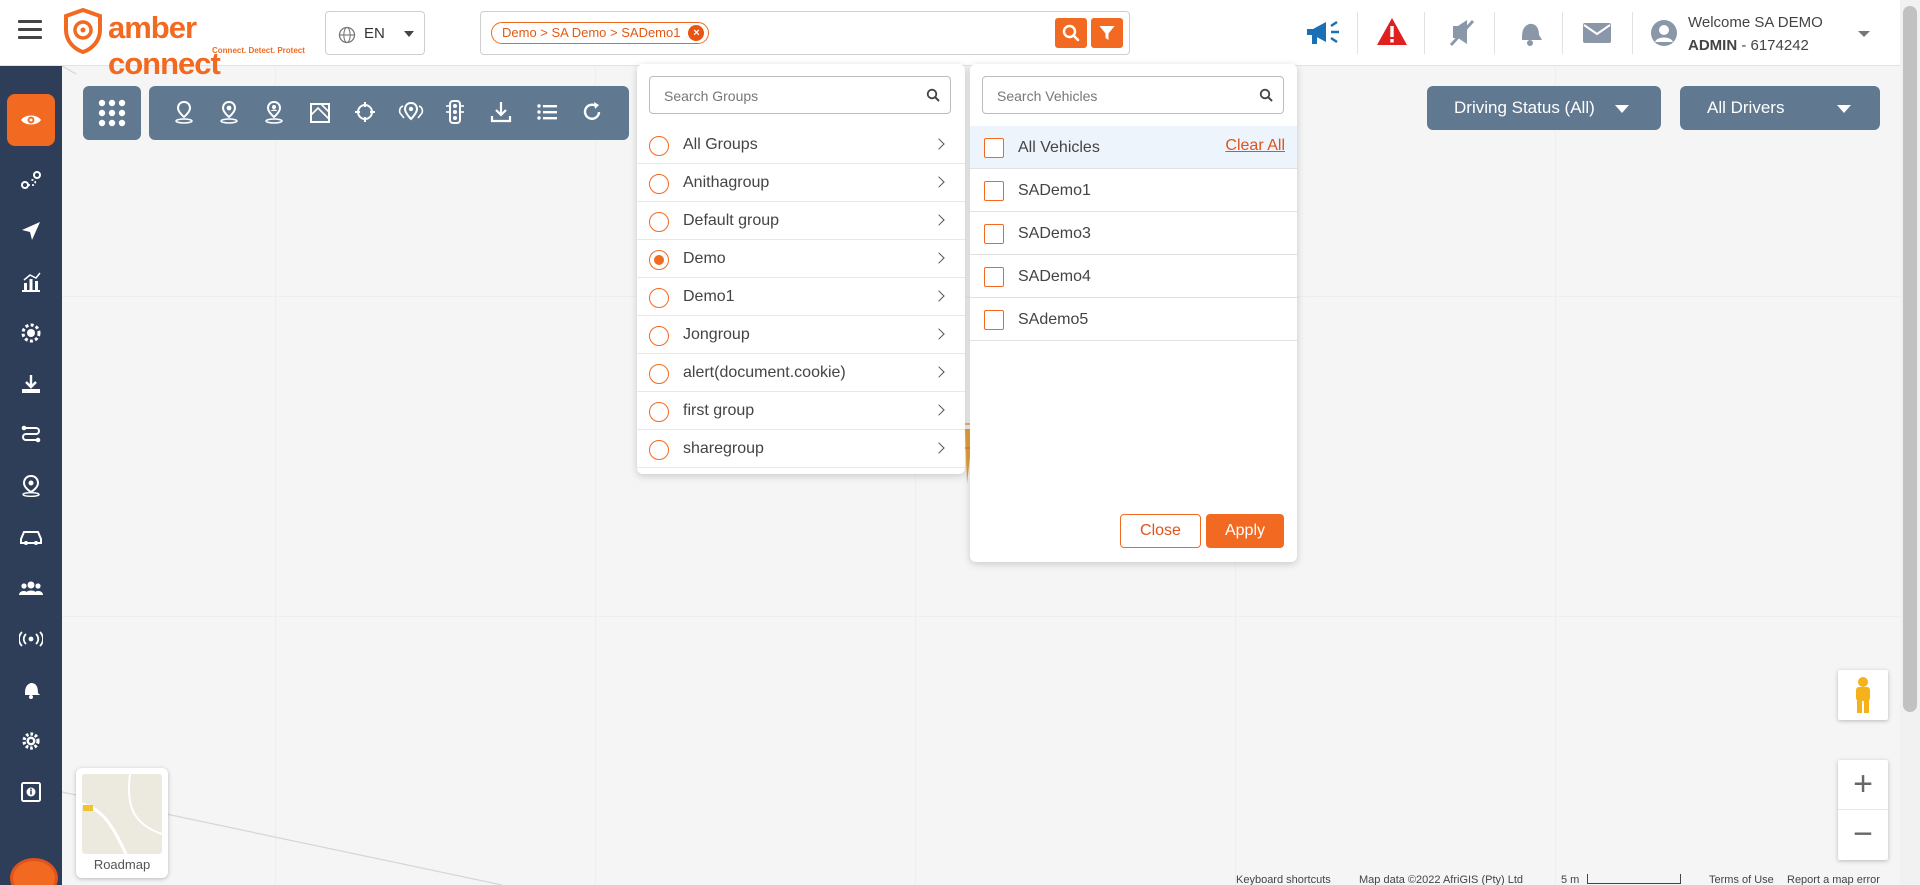  What do you see at coordinates (1133, 95) in the screenshot?
I see `search-vehicles-input: Search Vehicles` at bounding box center [1133, 95].